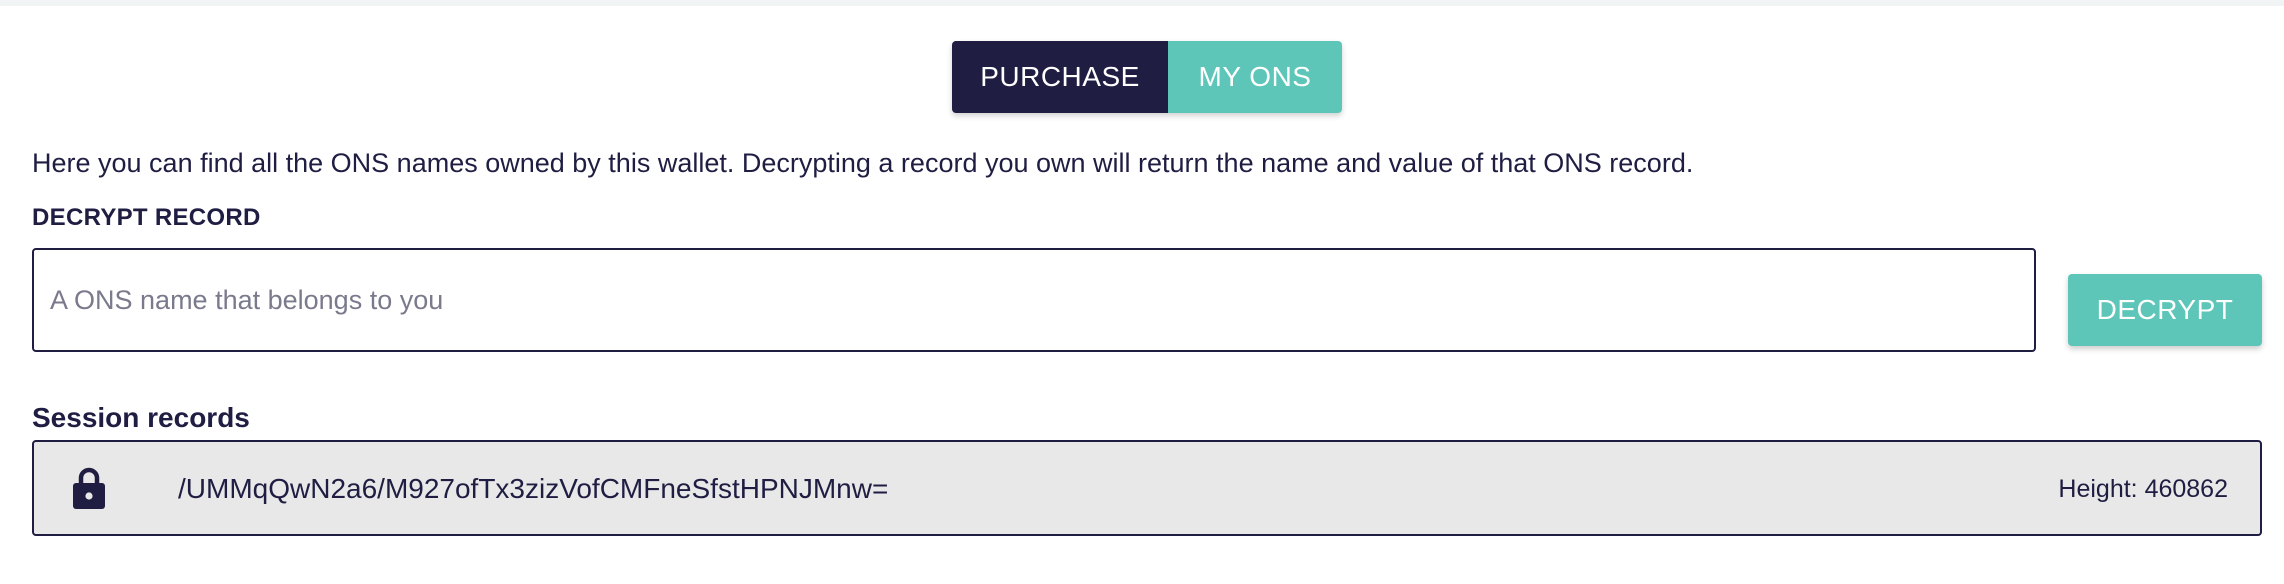 The image size is (2284, 584). Describe the element at coordinates (141, 417) in the screenshot. I see `session-records-heading: Session records` at that location.